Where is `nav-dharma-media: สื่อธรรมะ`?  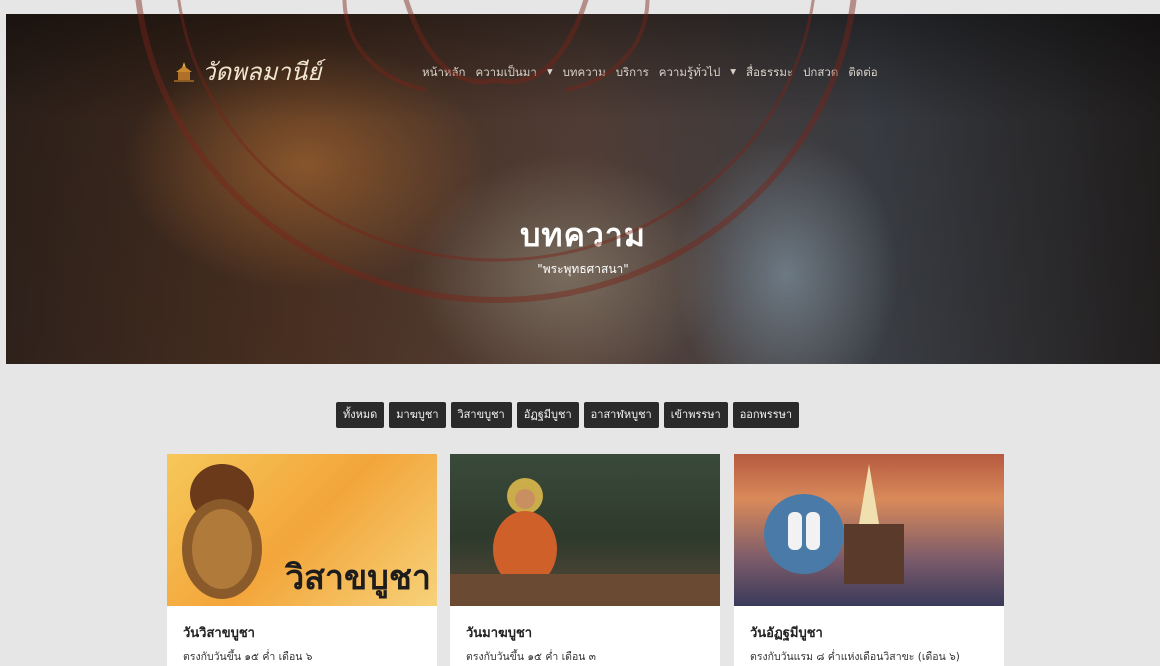 nav-dharma-media: สื่อธรรมะ is located at coordinates (769, 73).